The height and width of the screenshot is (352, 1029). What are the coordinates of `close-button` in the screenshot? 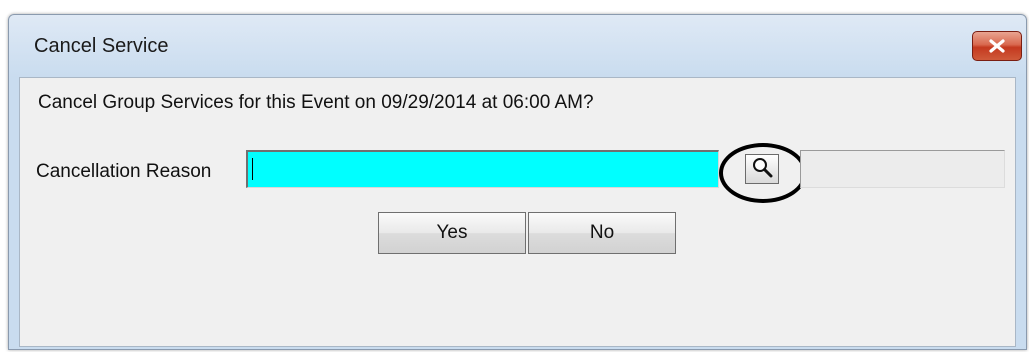 It's located at (997, 46).